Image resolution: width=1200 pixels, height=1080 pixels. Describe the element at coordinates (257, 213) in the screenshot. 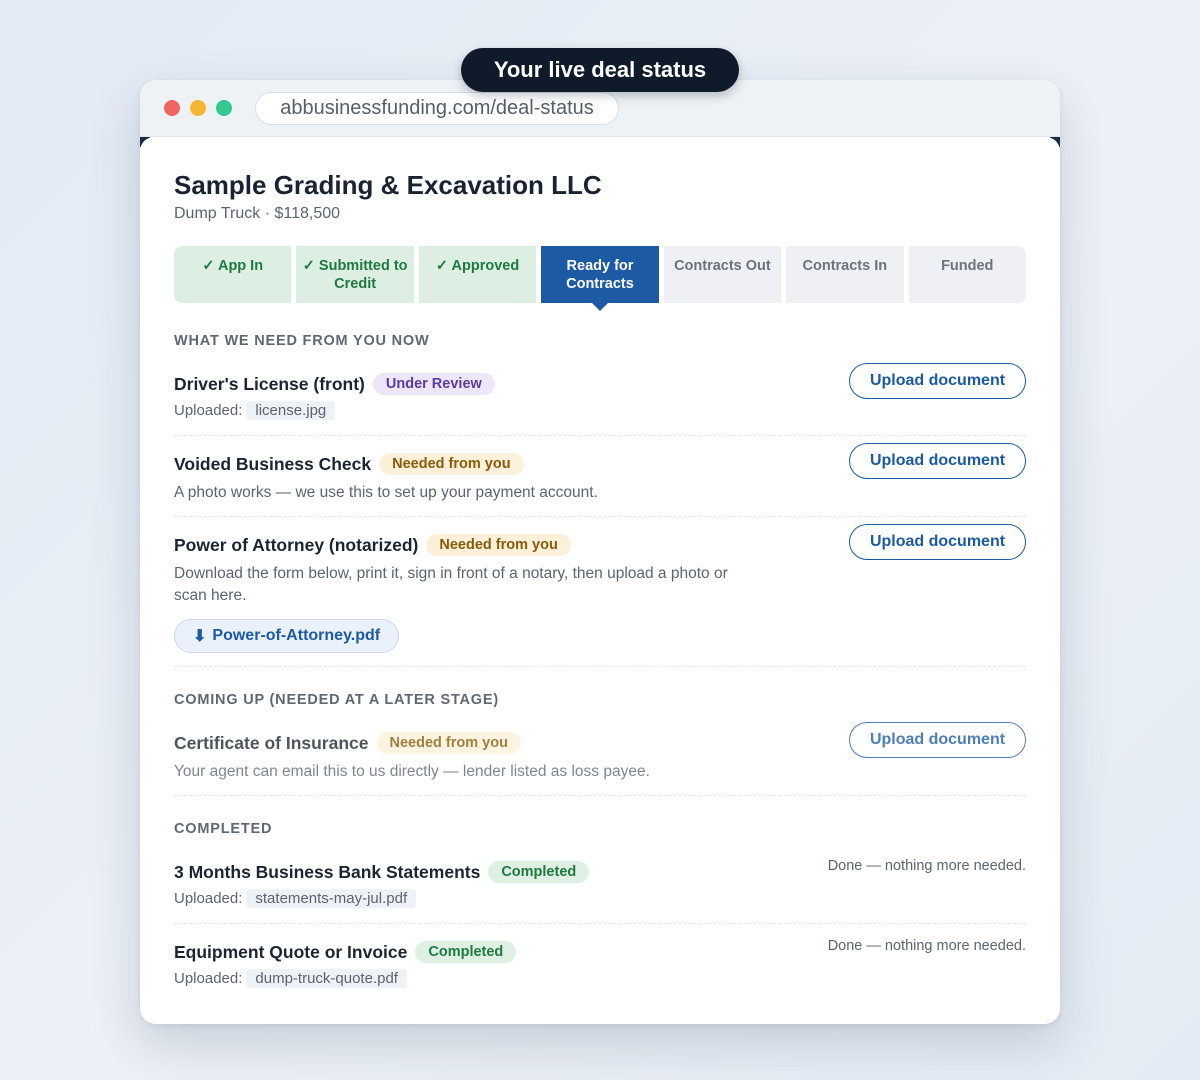

I see `deal-summary: Dump Truck · $118,500` at that location.